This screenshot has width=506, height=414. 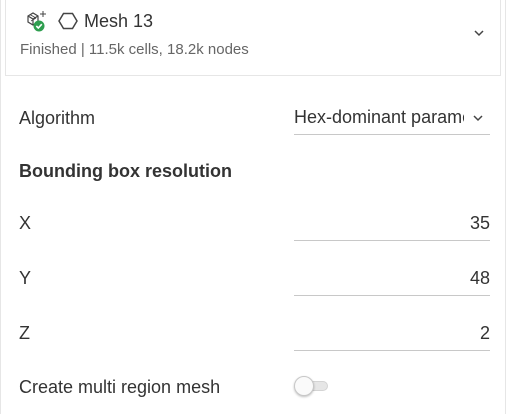 I want to click on z-resolution-input: 2, so click(x=392, y=334).